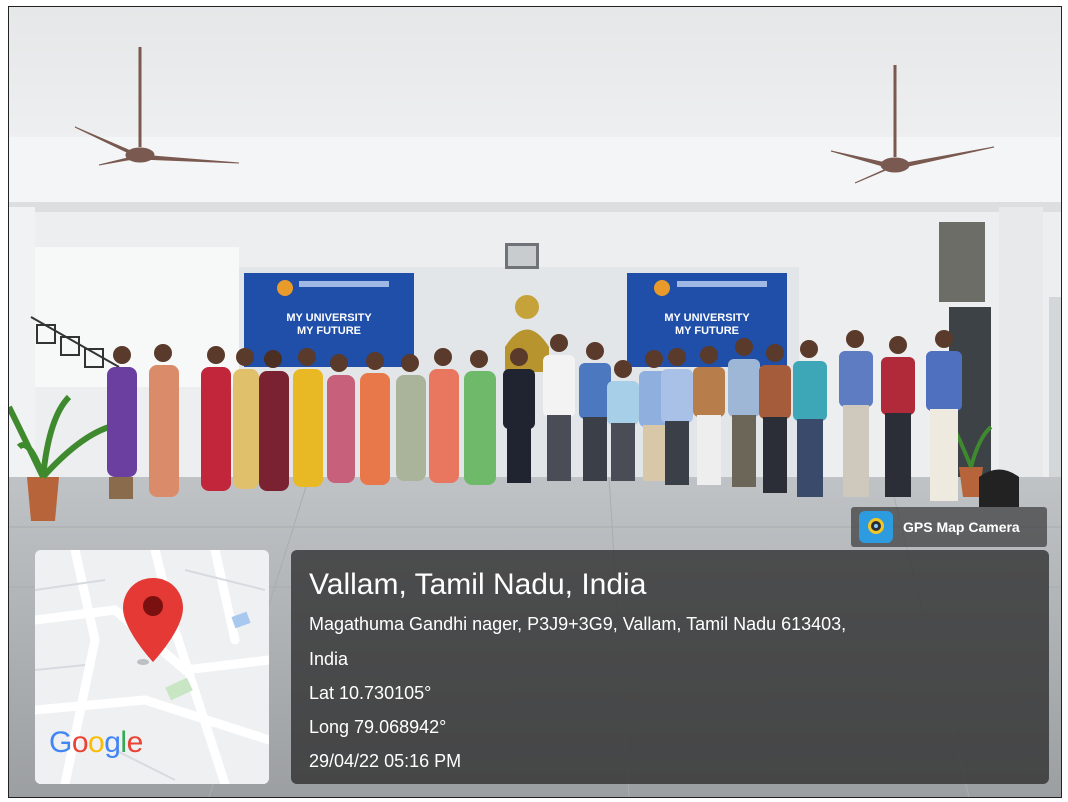  What do you see at coordinates (112, 742) in the screenshot?
I see `google-logo-letter: g` at bounding box center [112, 742].